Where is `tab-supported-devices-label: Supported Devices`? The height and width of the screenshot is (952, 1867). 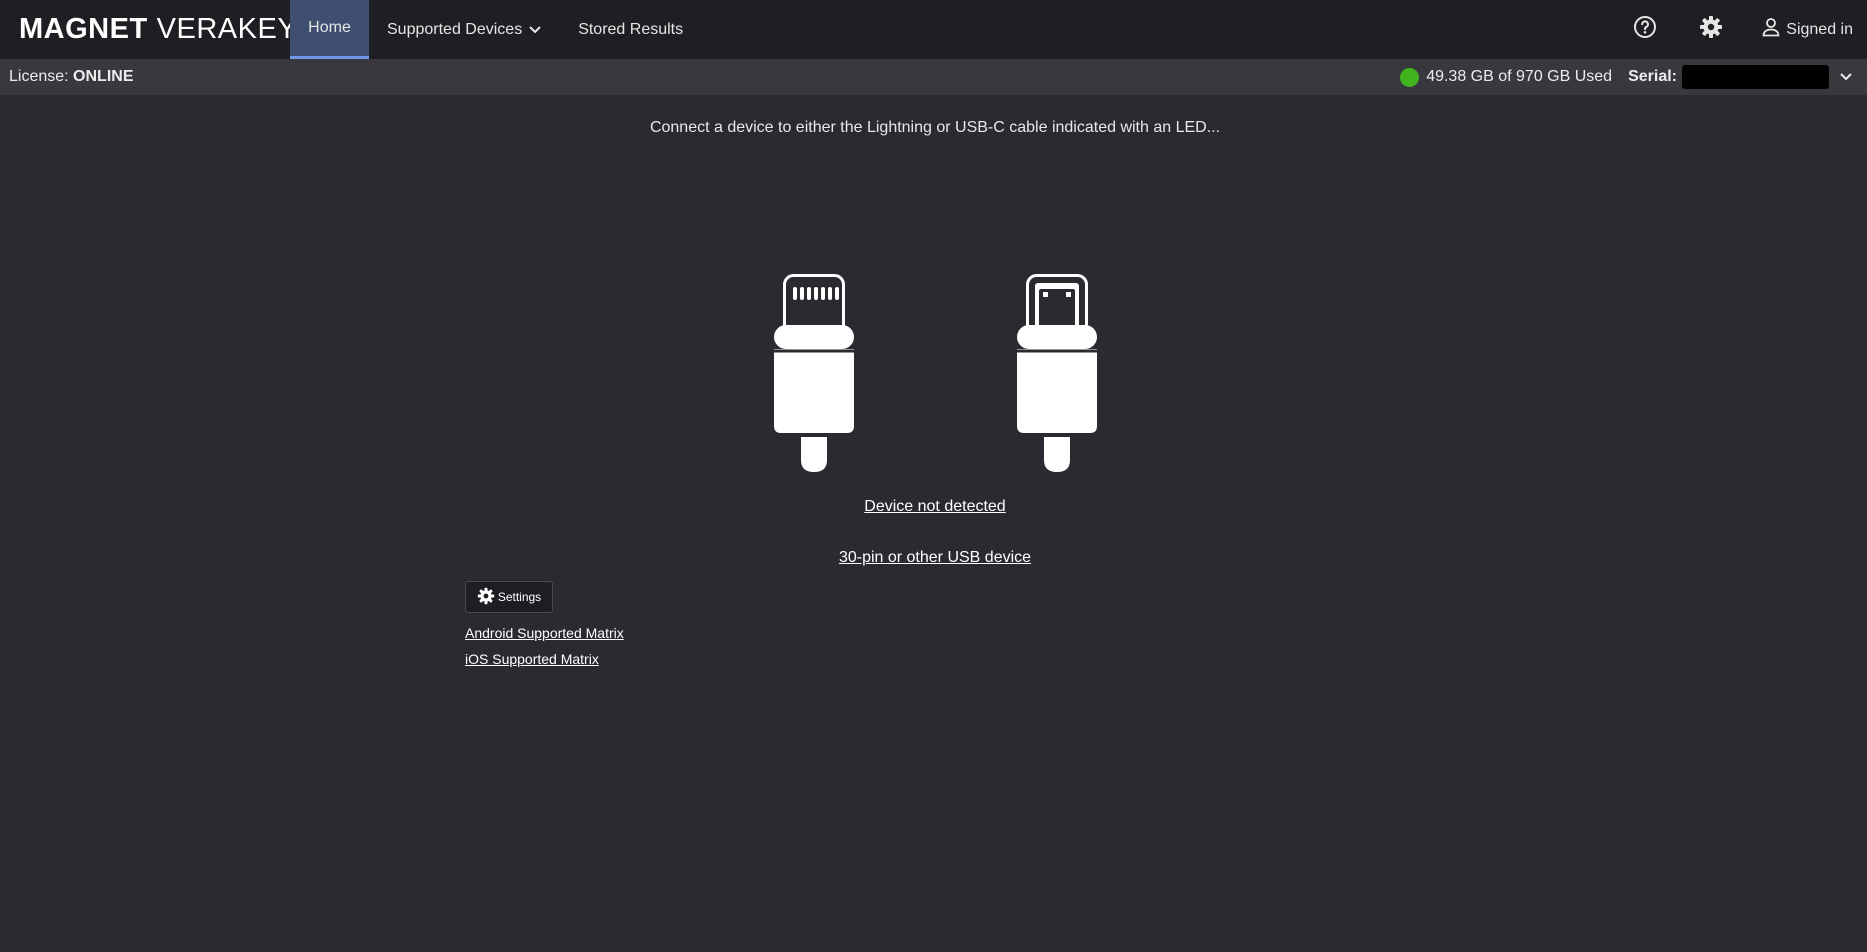
tab-supported-devices-label: Supported Devices is located at coordinates (455, 29).